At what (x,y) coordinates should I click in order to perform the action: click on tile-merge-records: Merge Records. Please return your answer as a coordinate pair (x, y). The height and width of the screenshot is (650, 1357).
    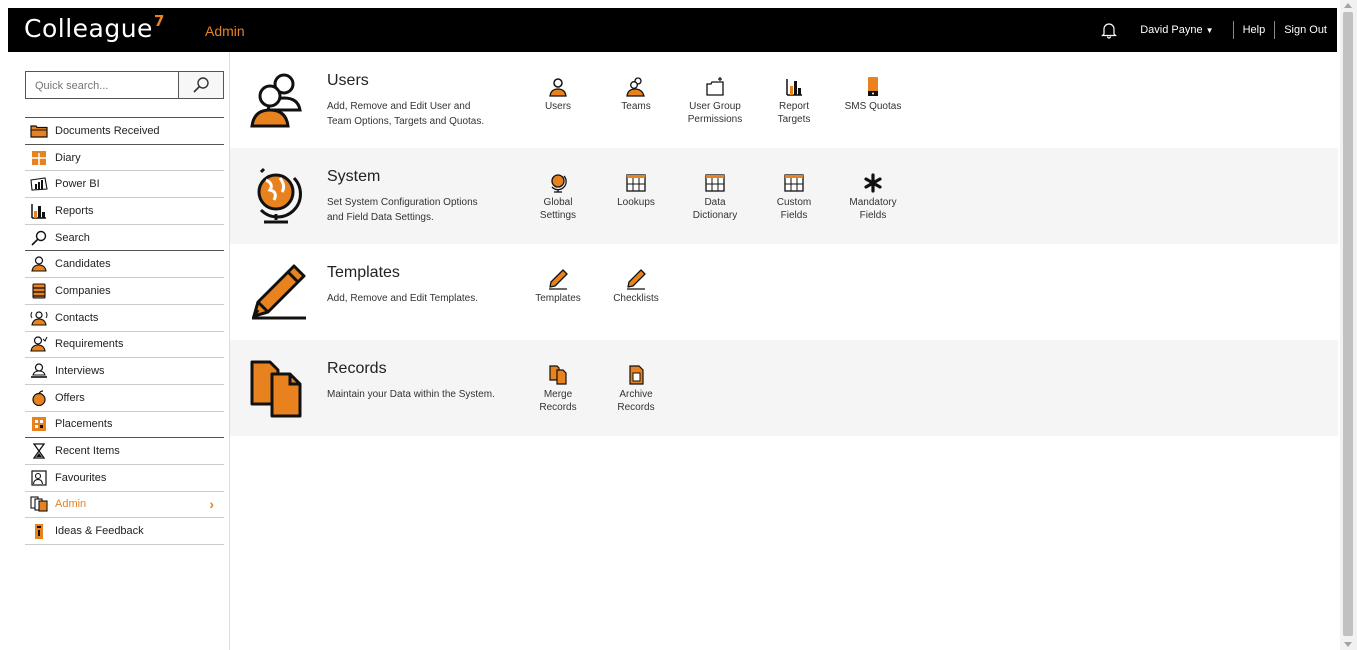
    Looking at the image, I should click on (558, 389).